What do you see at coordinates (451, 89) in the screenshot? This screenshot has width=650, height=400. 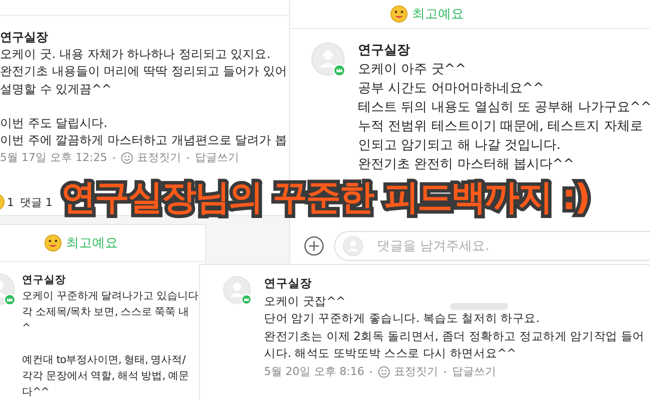 I see `comment-text: 공부 시간도 어마어마하네요^^` at bounding box center [451, 89].